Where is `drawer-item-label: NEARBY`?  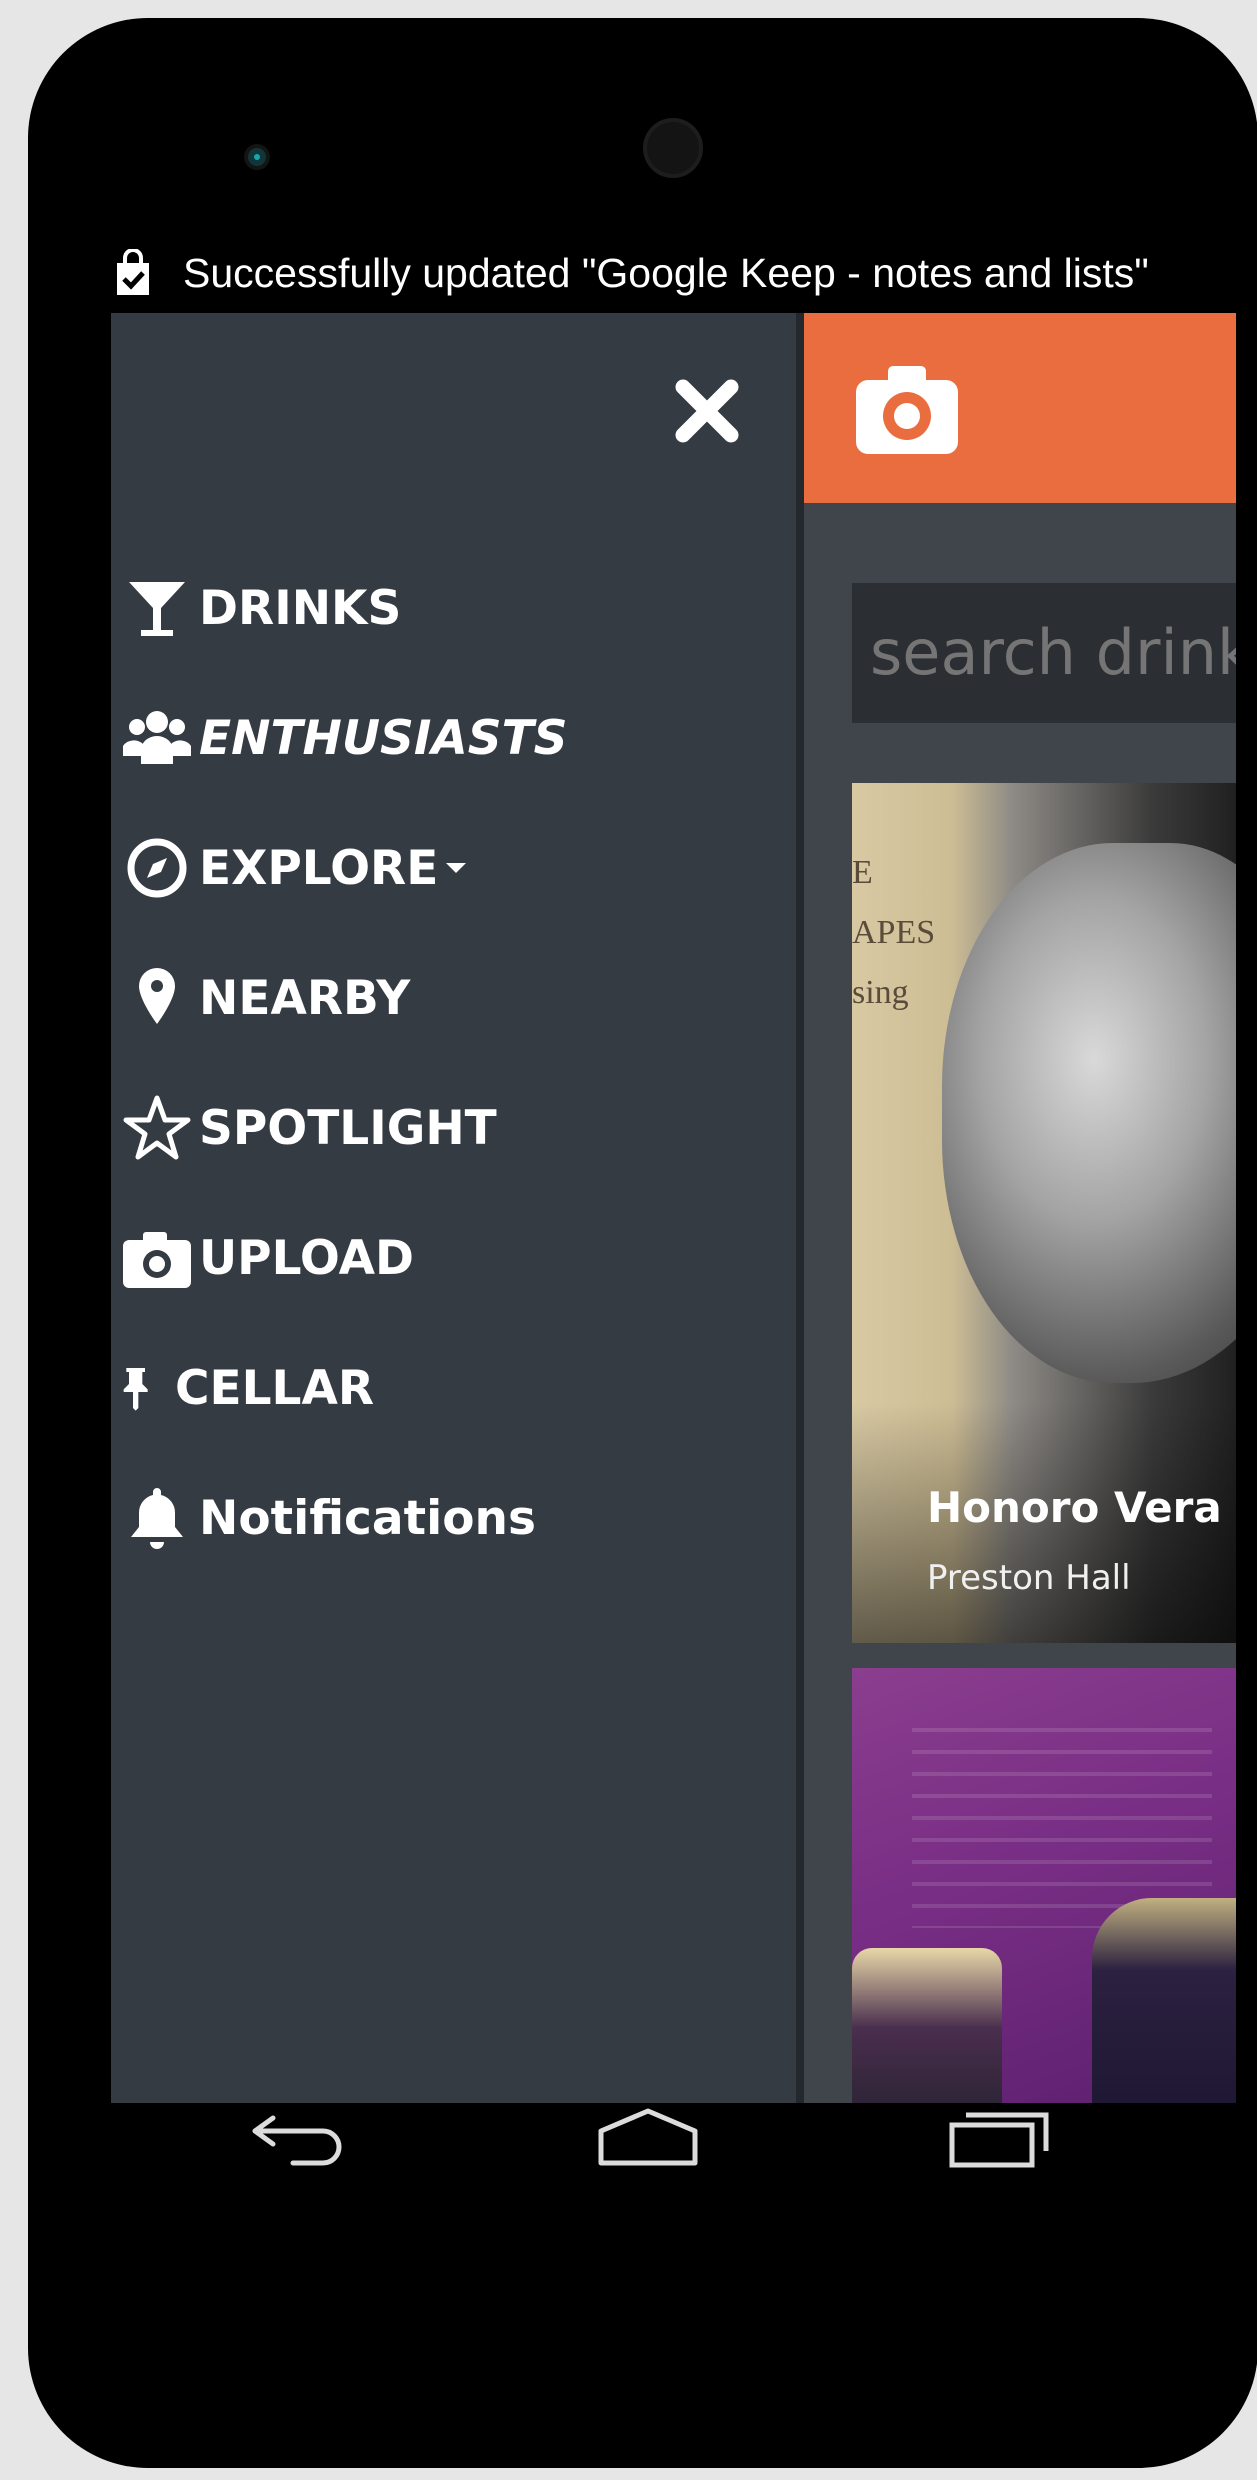
drawer-item-label: NEARBY is located at coordinates (305, 998).